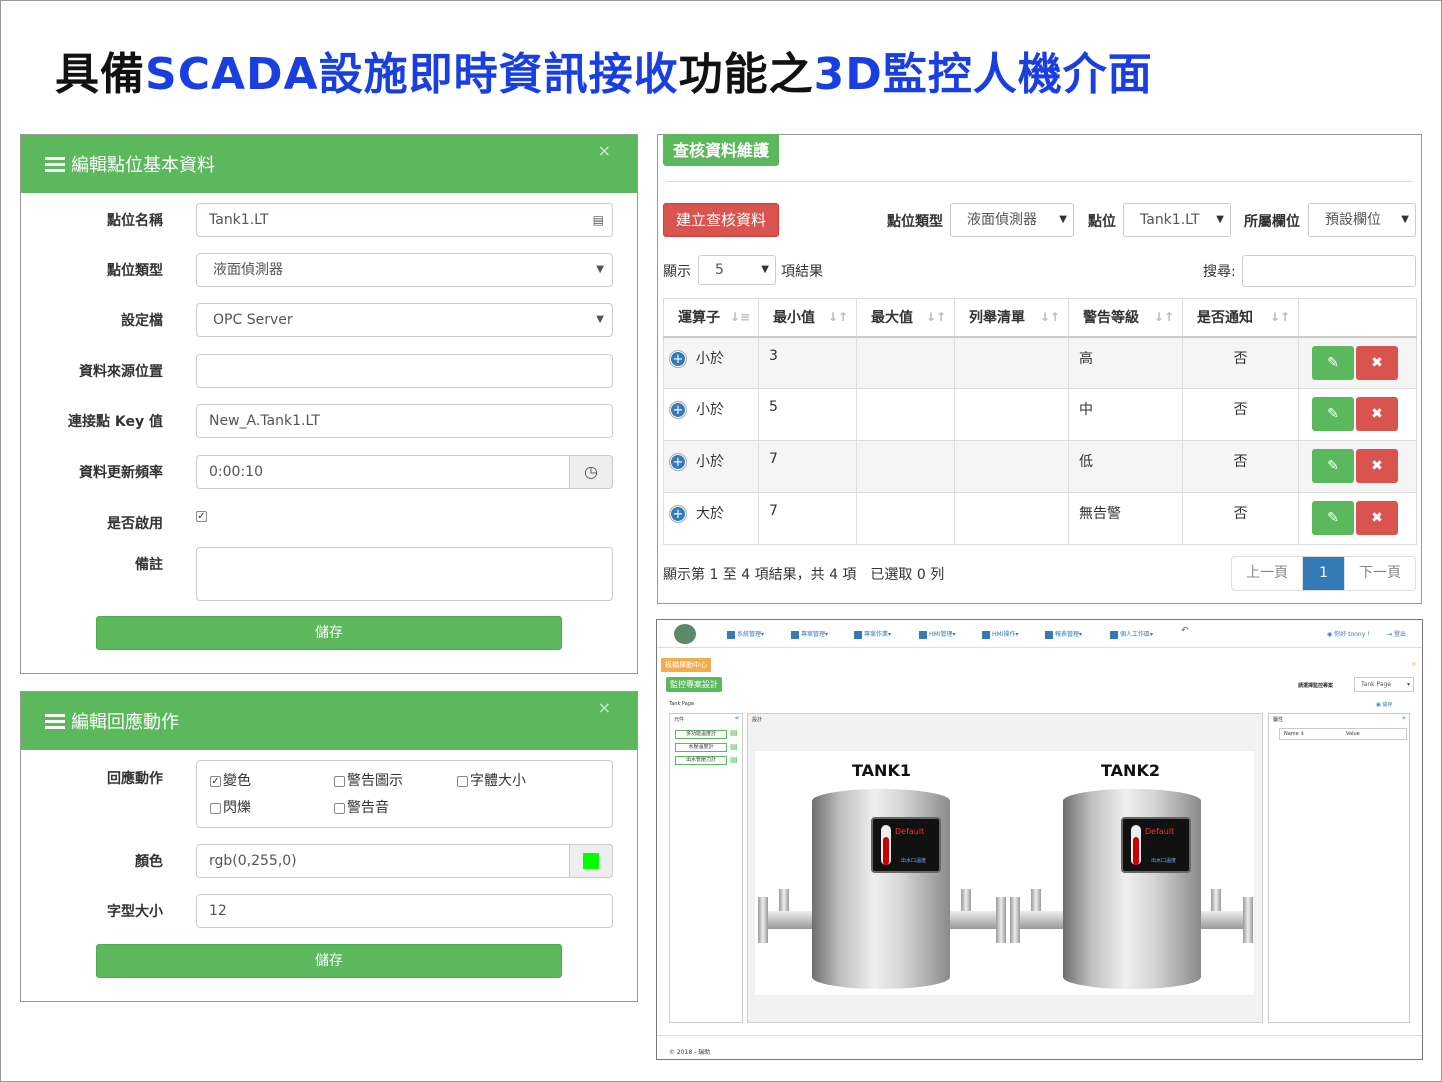 This screenshot has width=1442, height=1082. Describe the element at coordinates (1408, 684) in the screenshot. I see `caret-down-icon: ▾` at that location.